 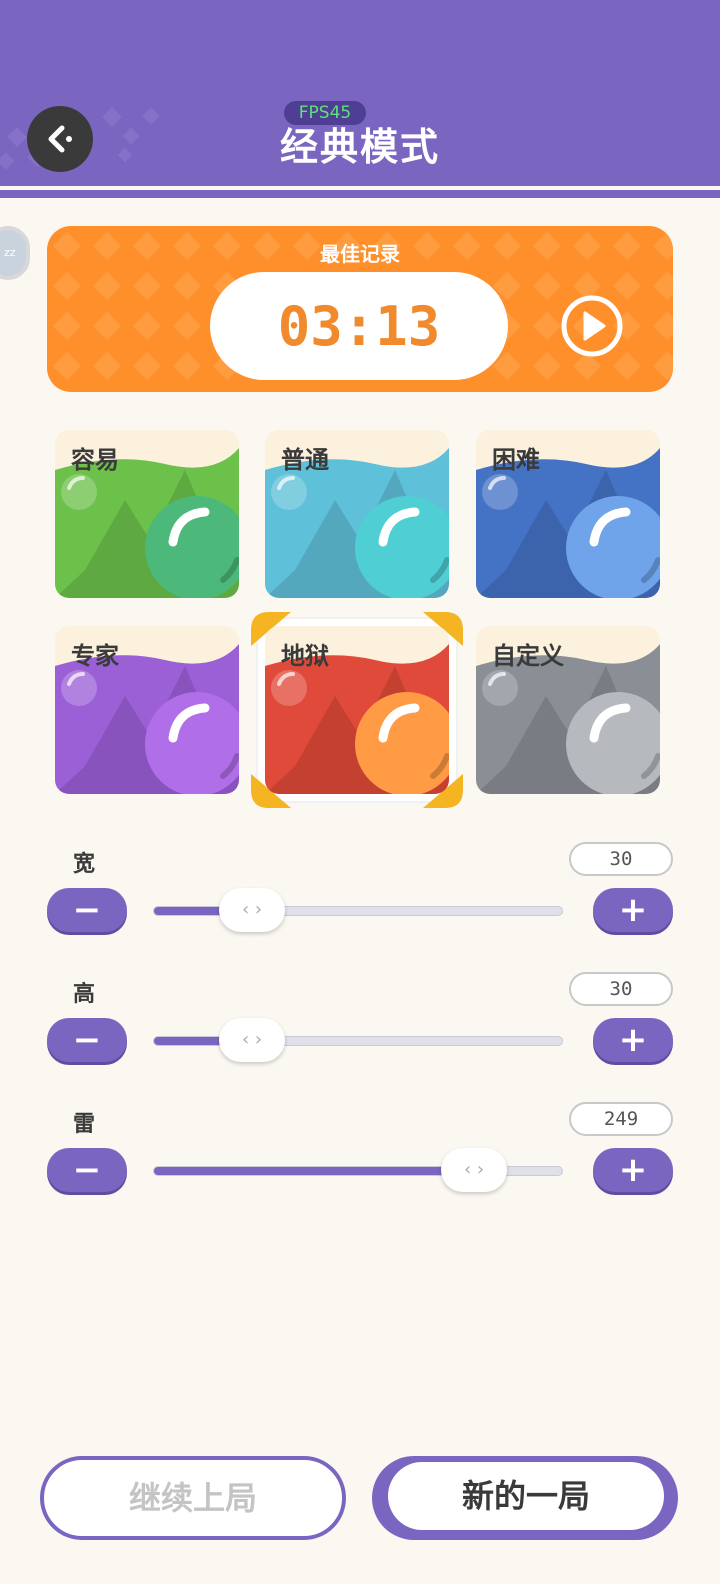 What do you see at coordinates (305, 460) in the screenshot?
I see `difficulty-label: 普通` at bounding box center [305, 460].